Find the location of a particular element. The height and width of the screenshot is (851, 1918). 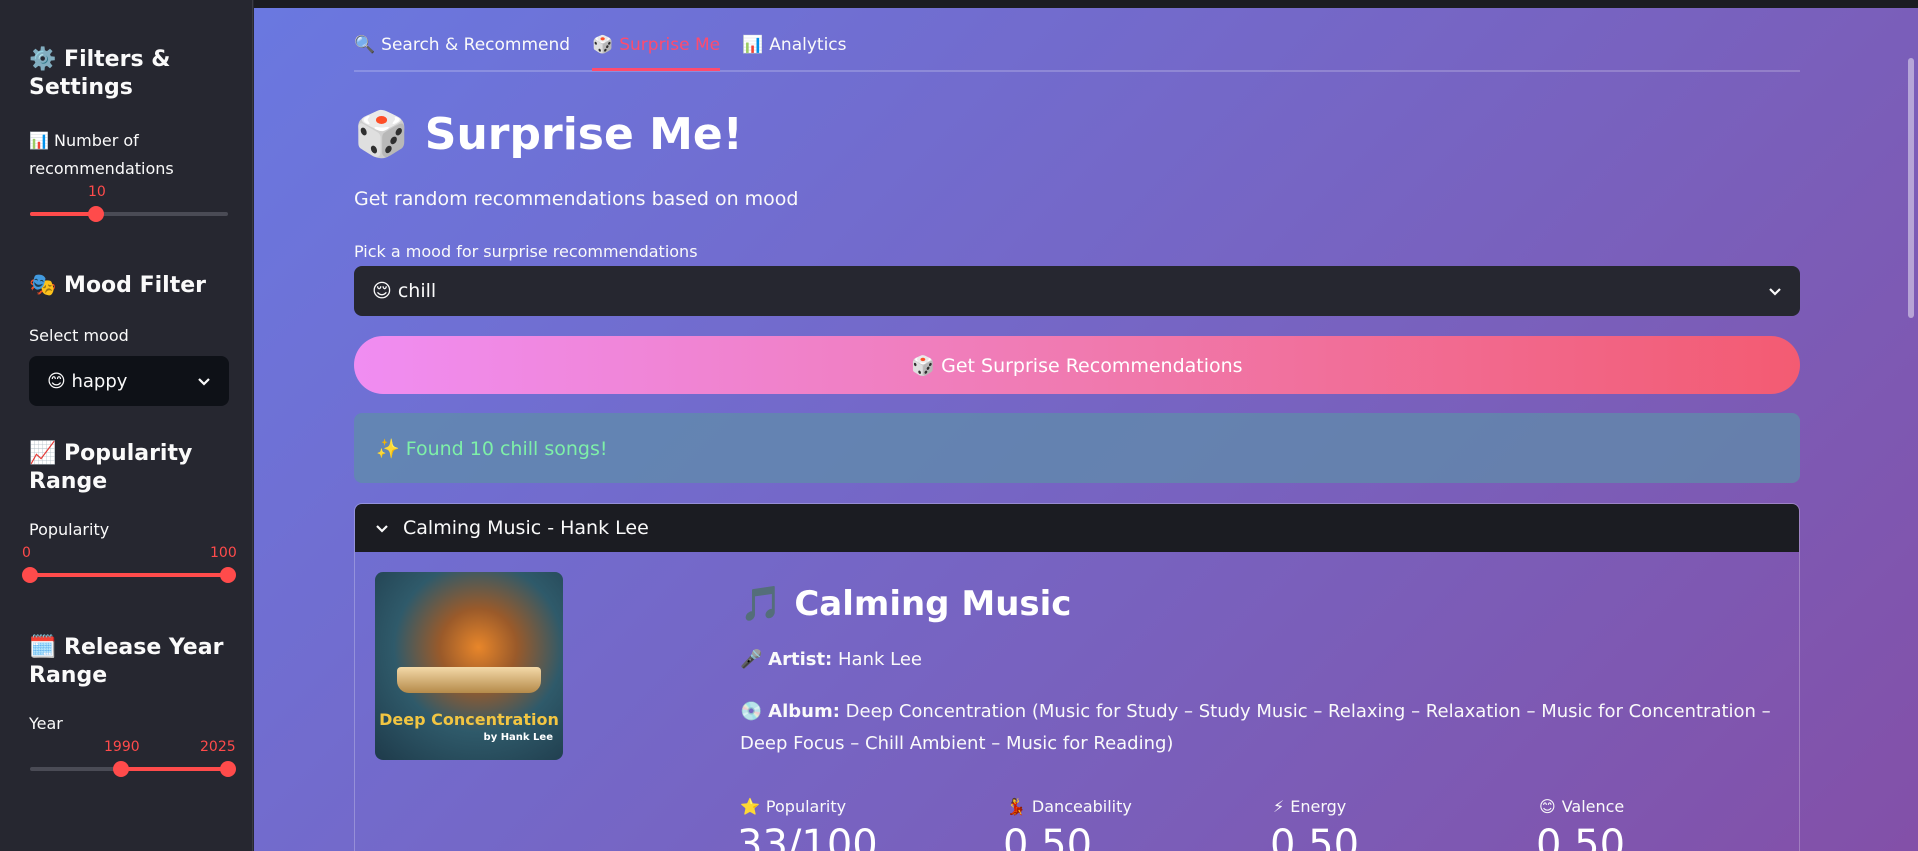

song-title-text: Calming Music is located at coordinates (933, 604).